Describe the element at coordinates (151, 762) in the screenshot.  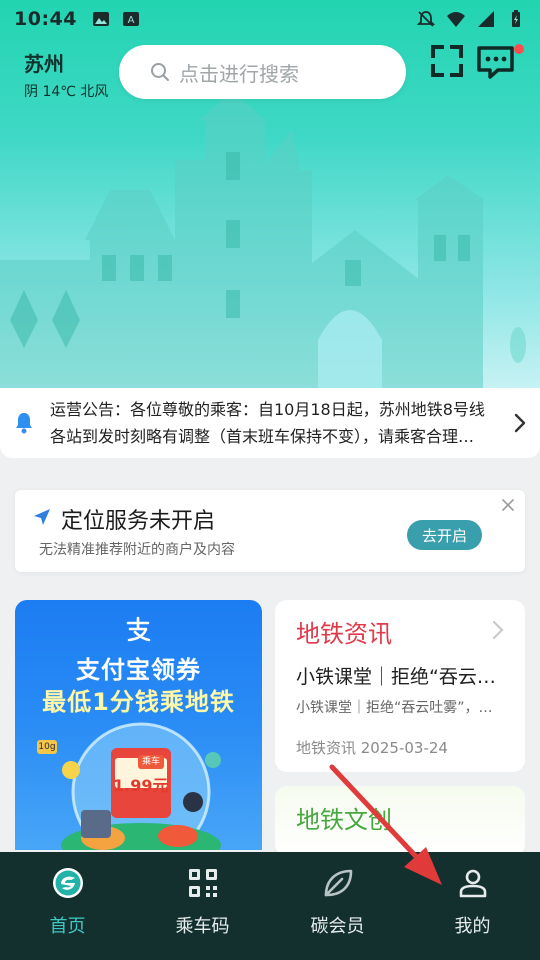
I see `promo-tag: 乘车` at that location.